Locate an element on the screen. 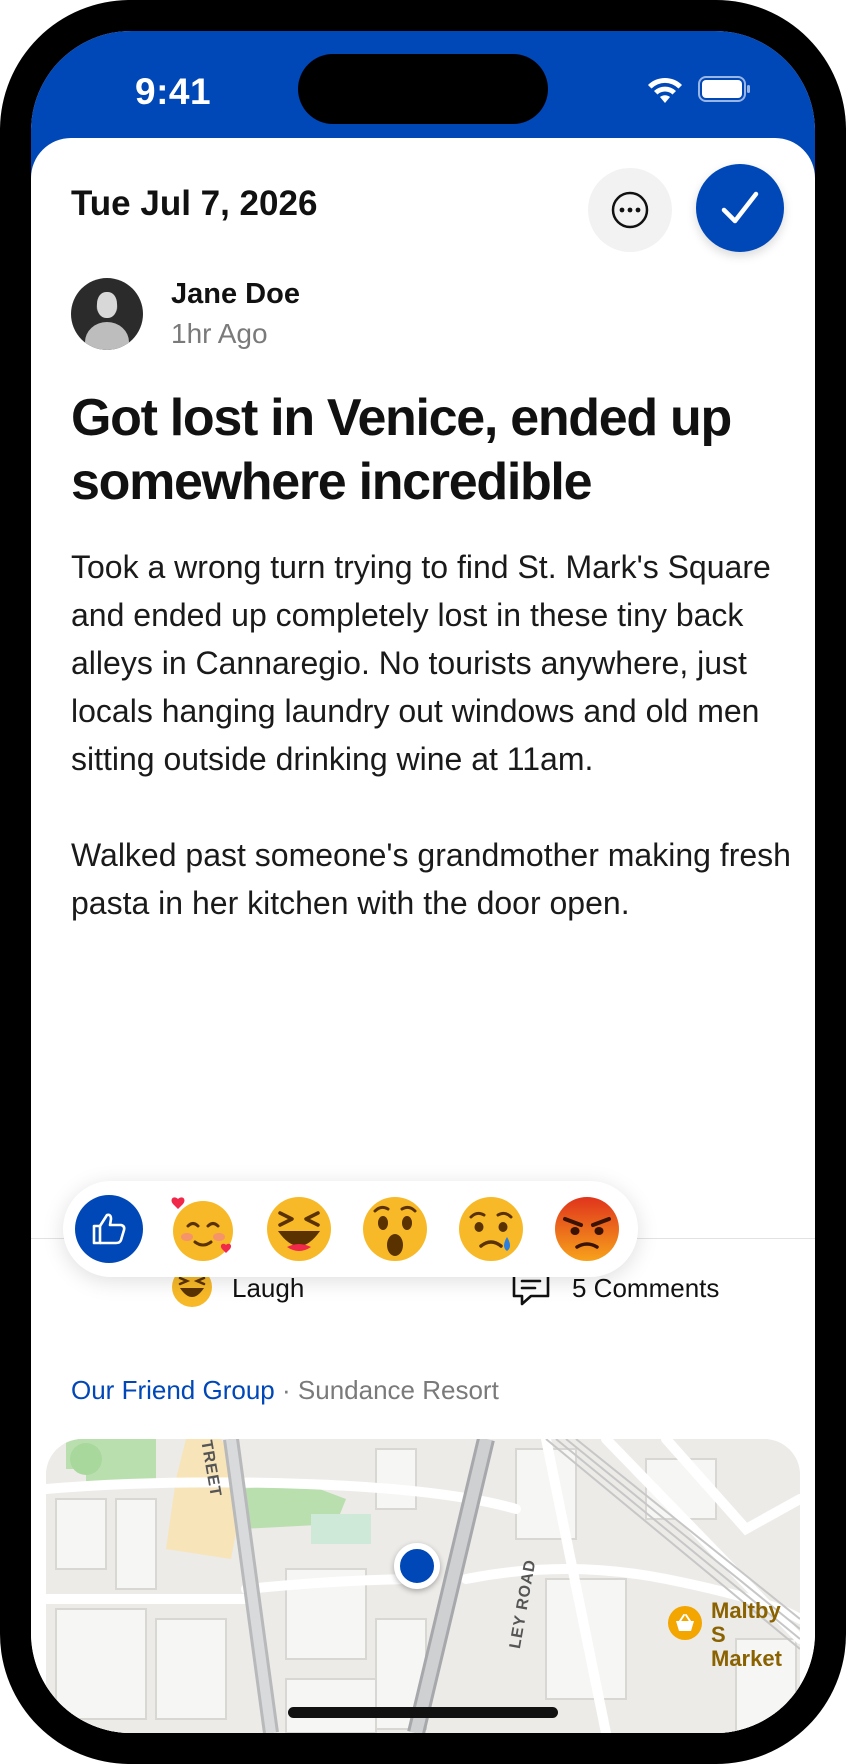  poi-name-line: Market is located at coordinates (746, 1658).